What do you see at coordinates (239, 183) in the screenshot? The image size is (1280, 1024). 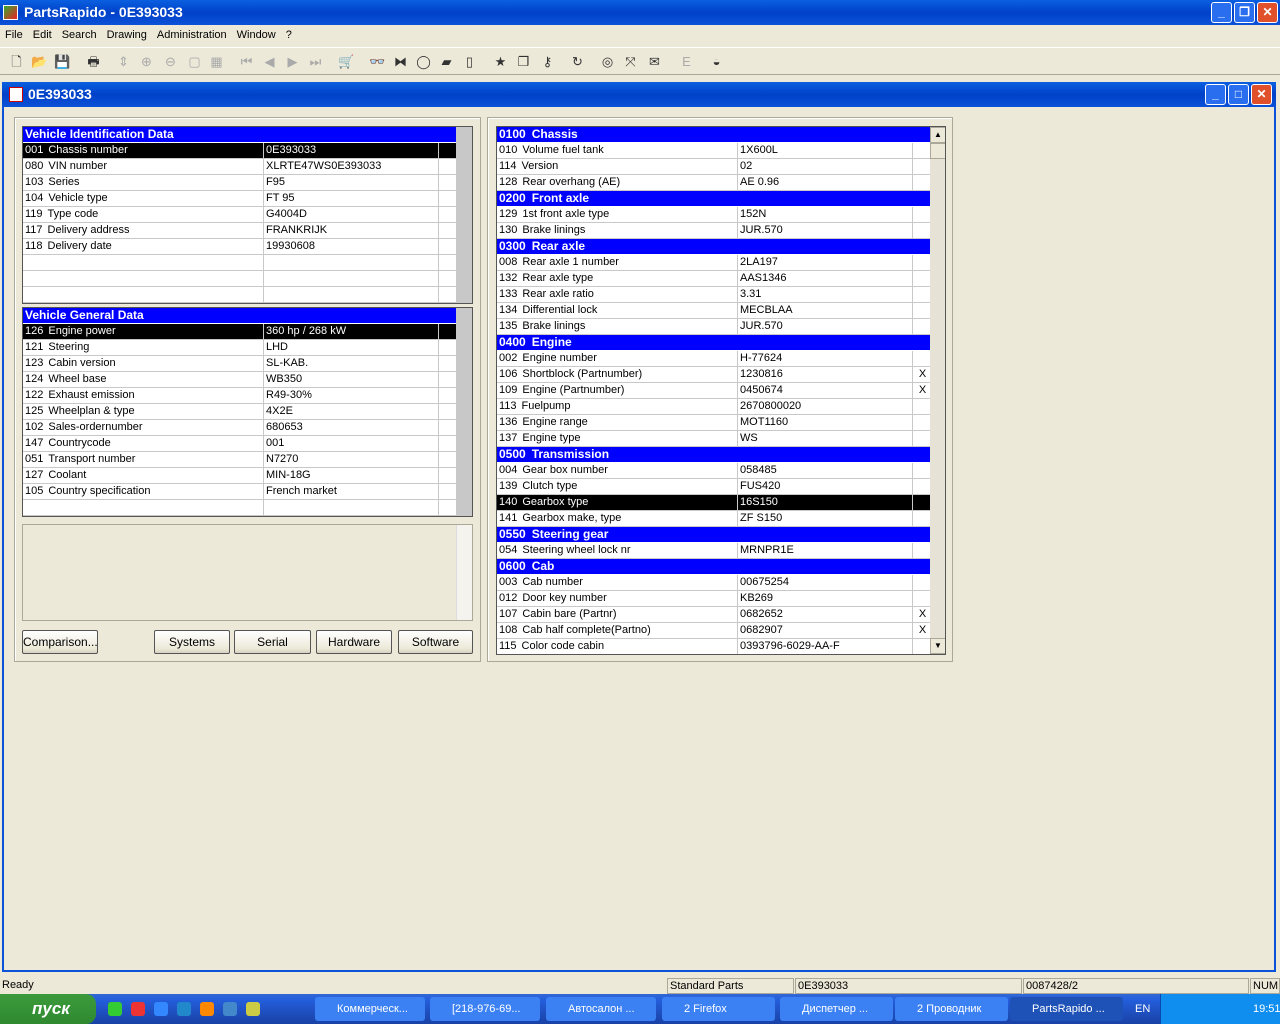 I see `table-row: 103 Series F95` at bounding box center [239, 183].